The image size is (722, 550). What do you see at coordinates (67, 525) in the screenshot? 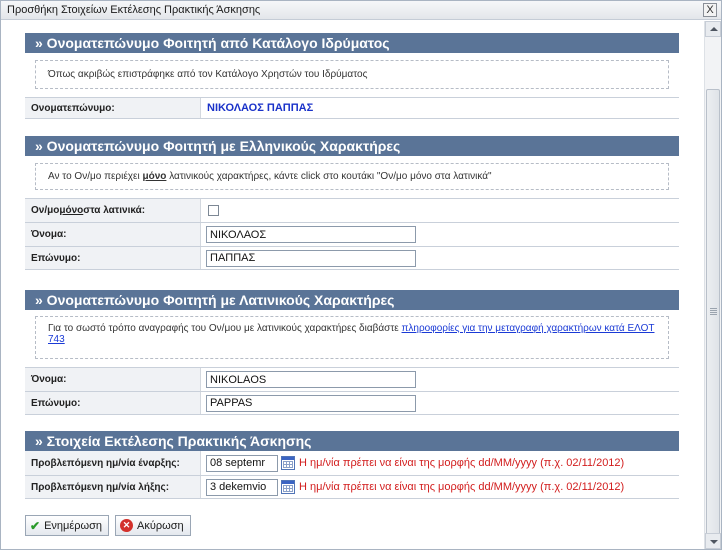
I see `update-button: ✔ Ενημέρωση` at bounding box center [67, 525].